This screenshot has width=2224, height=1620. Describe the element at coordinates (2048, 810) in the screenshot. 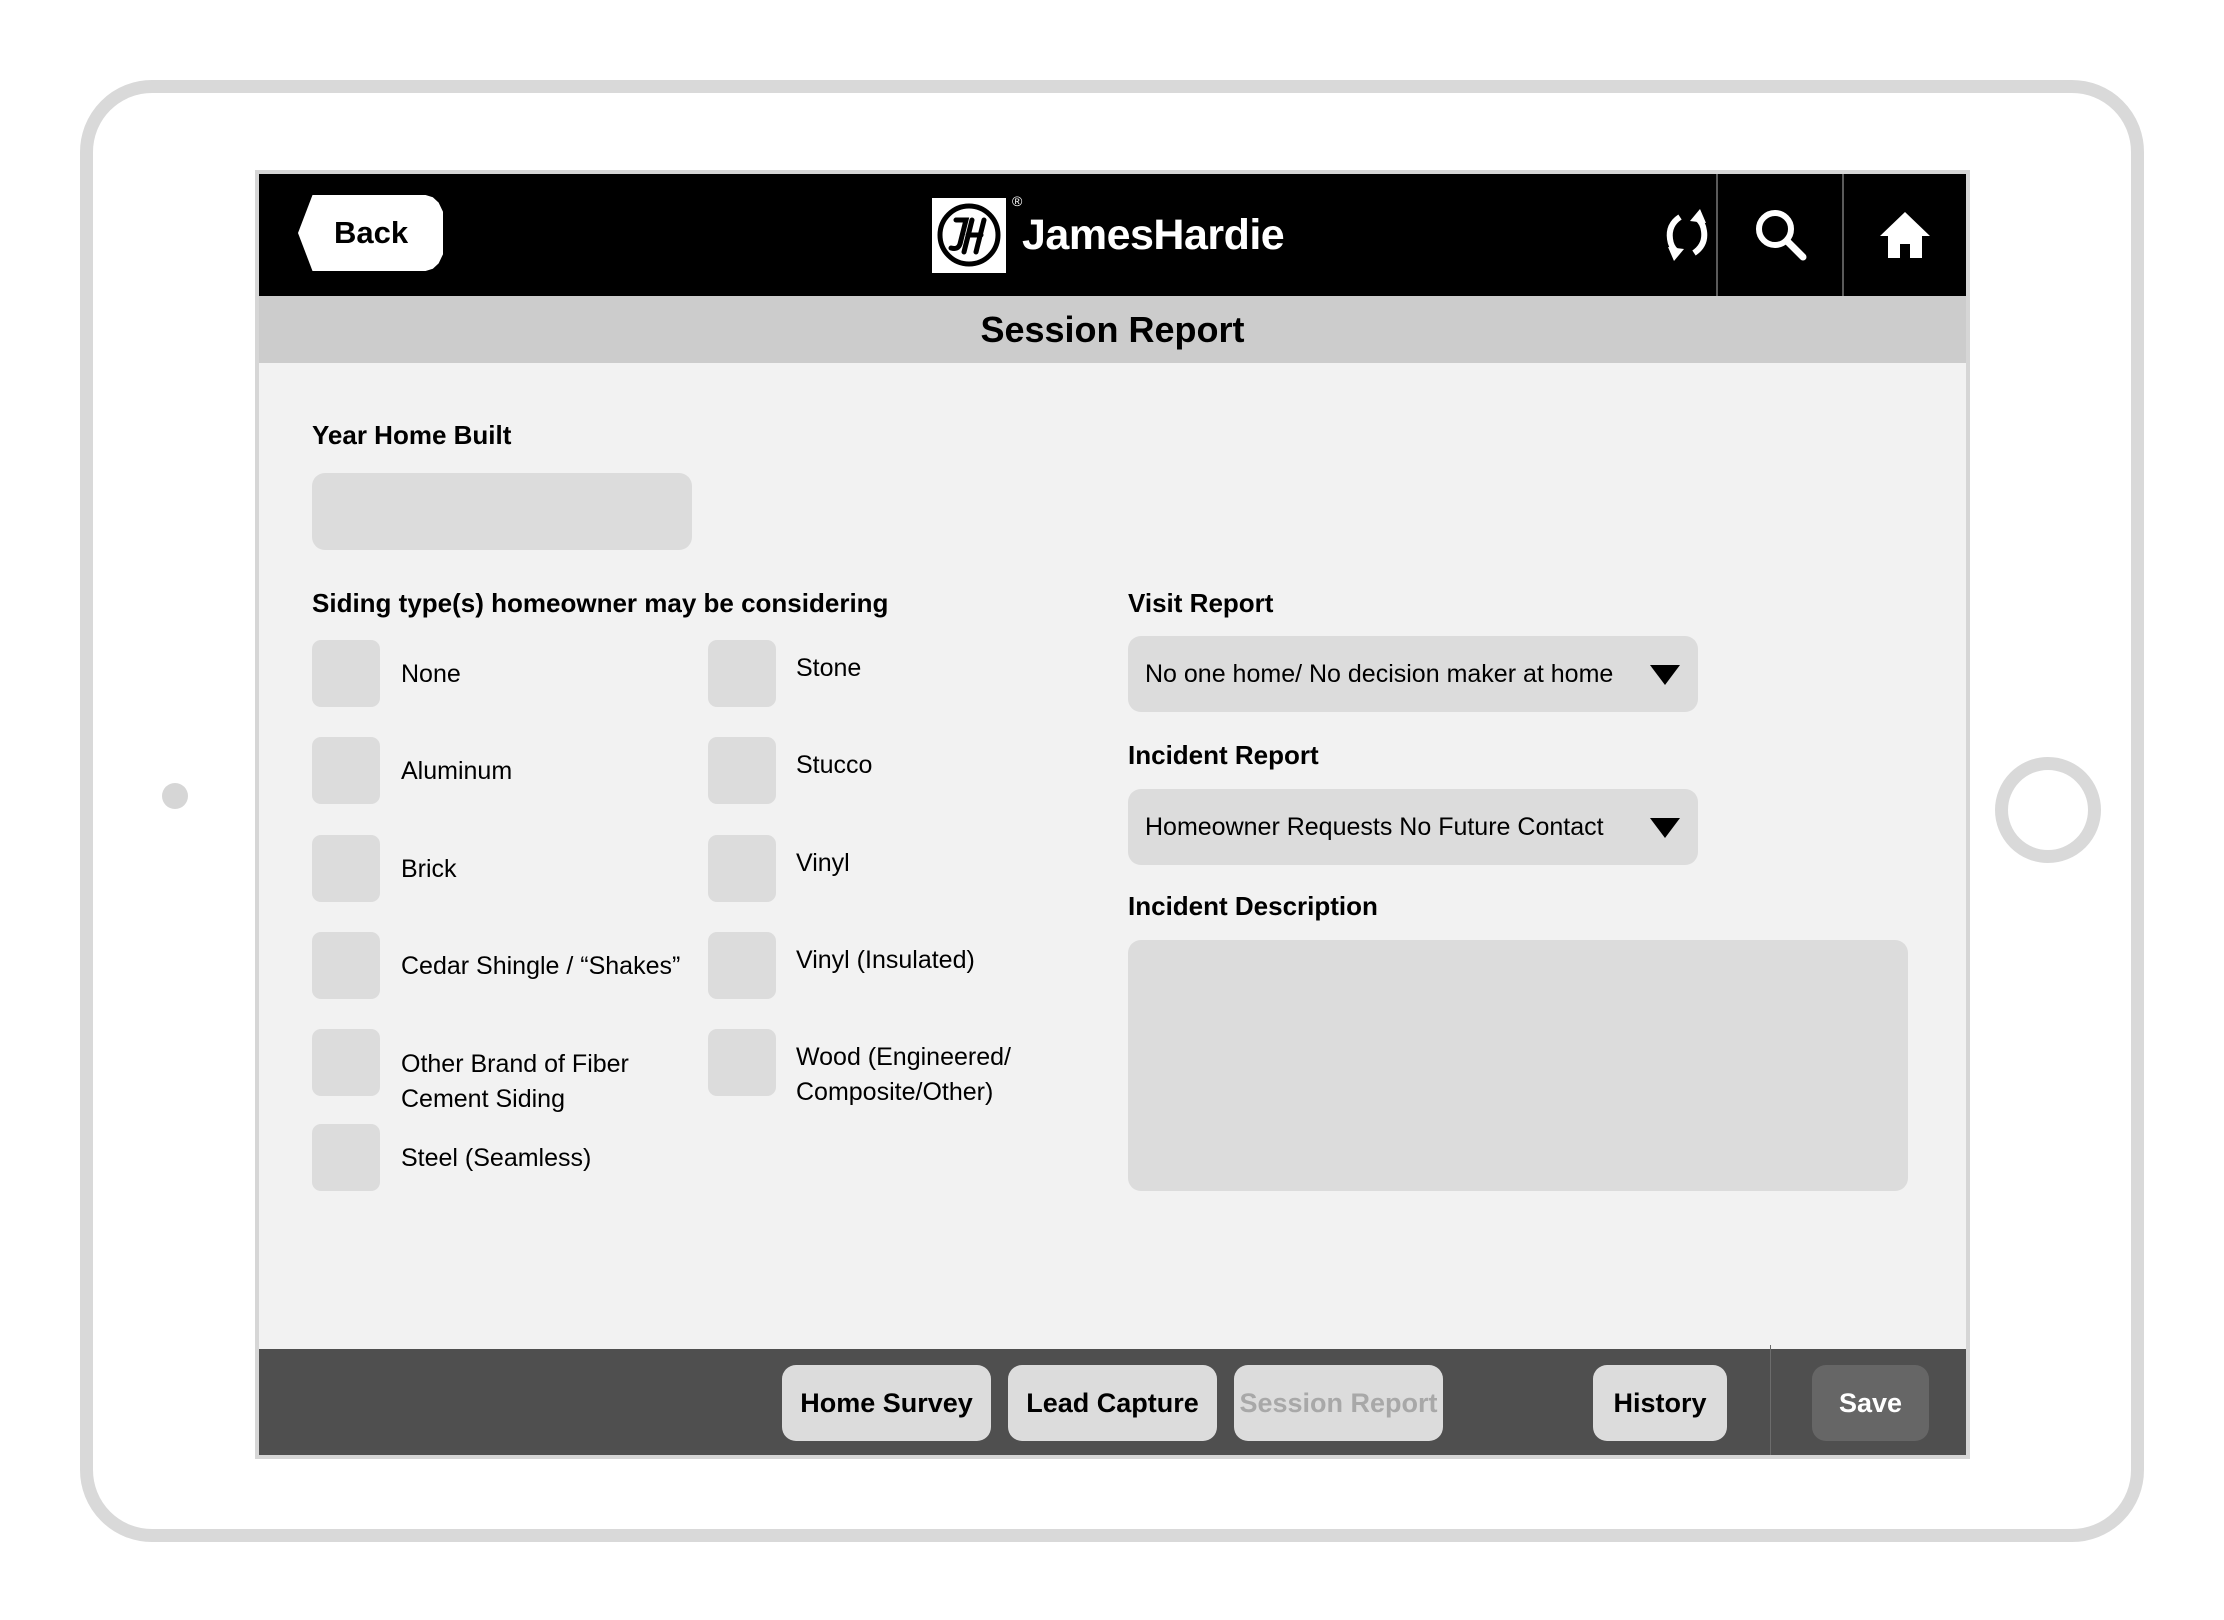

I see `device-home-button` at that location.